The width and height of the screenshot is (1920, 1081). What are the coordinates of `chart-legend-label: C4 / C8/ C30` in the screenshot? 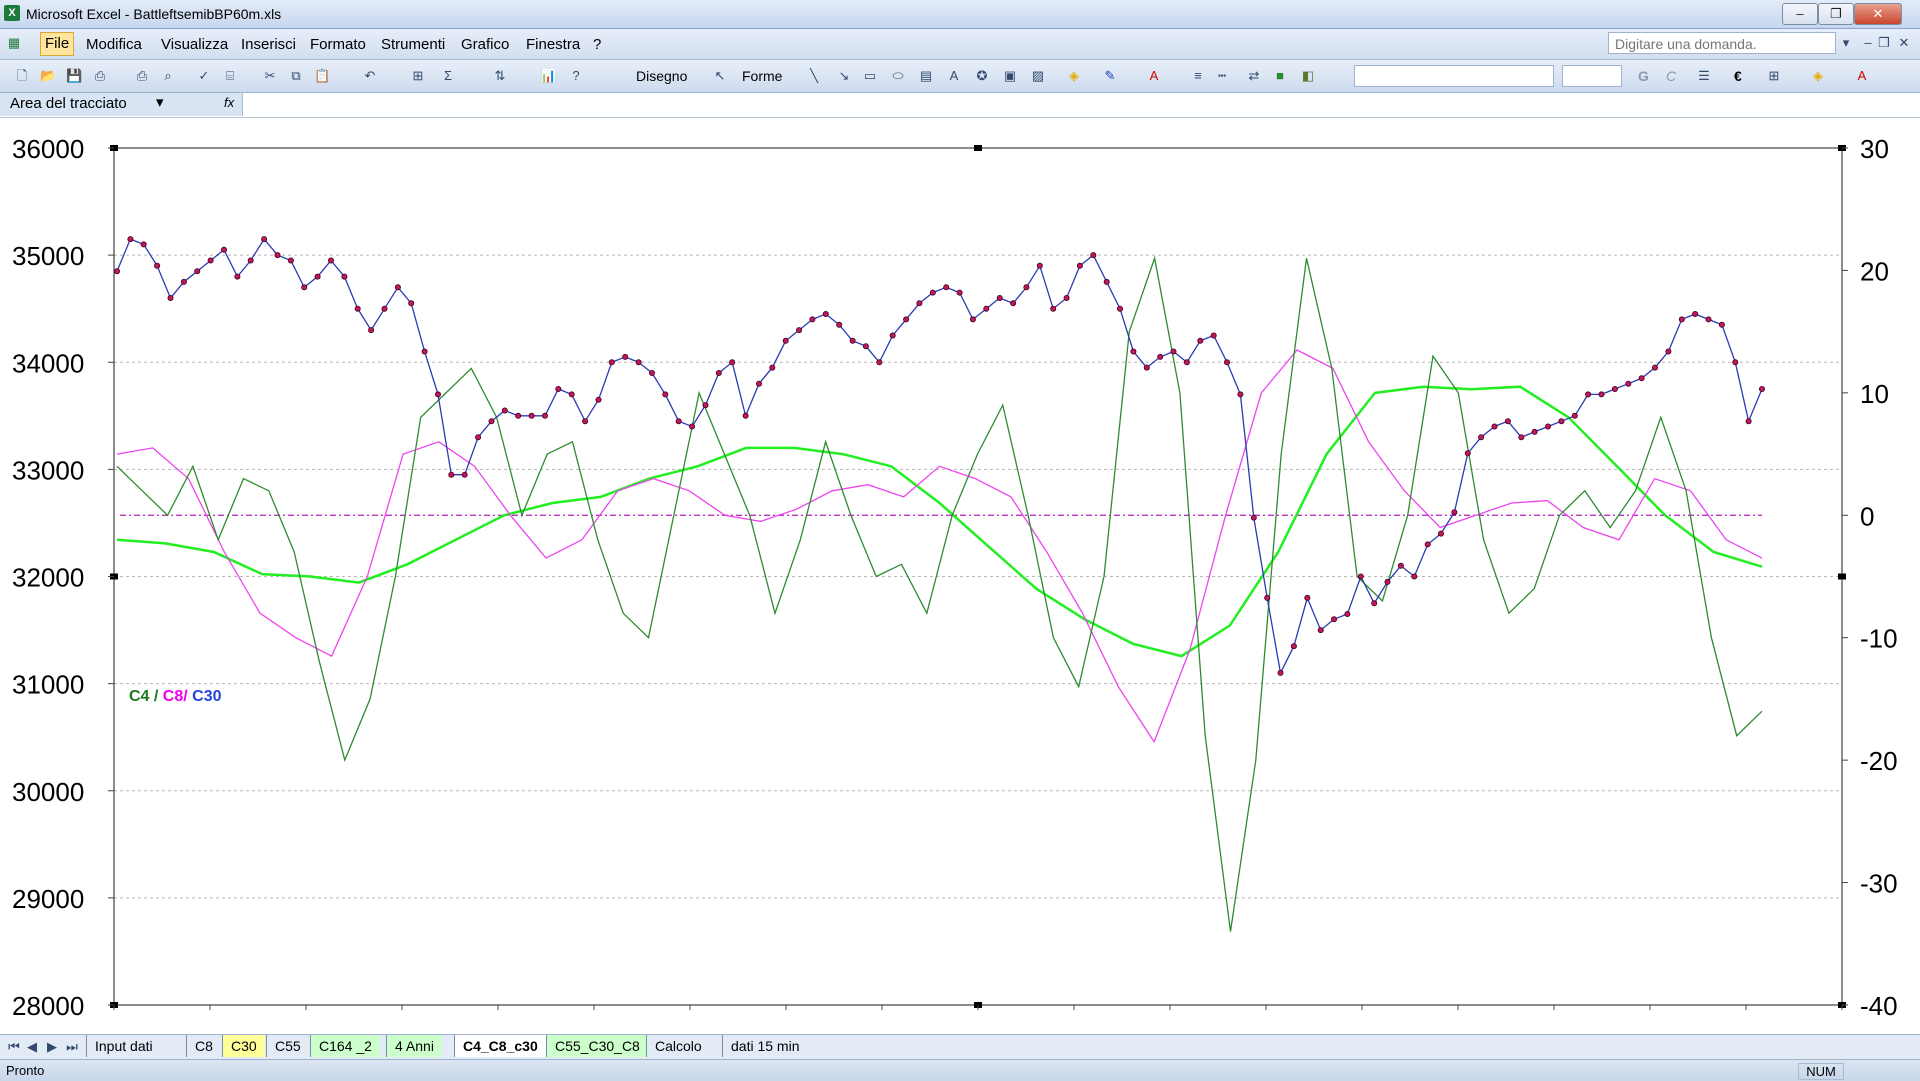 It's located at (175, 696).